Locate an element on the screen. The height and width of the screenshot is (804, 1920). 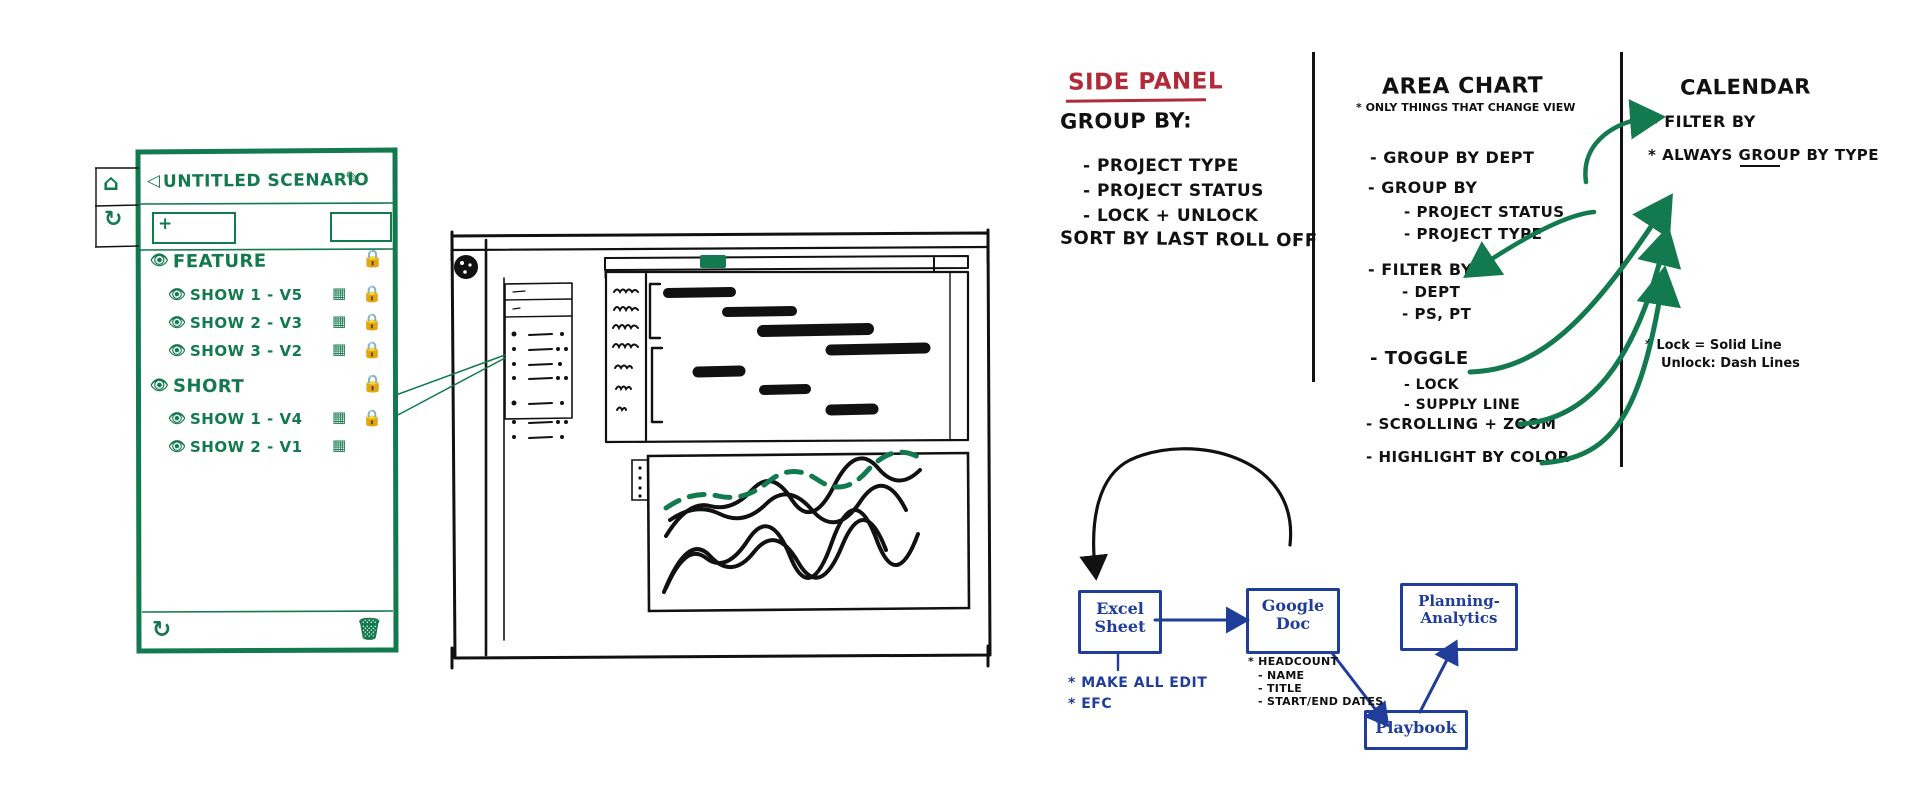
flow-node-gdoc: Google Doc is located at coordinates (1293, 621).